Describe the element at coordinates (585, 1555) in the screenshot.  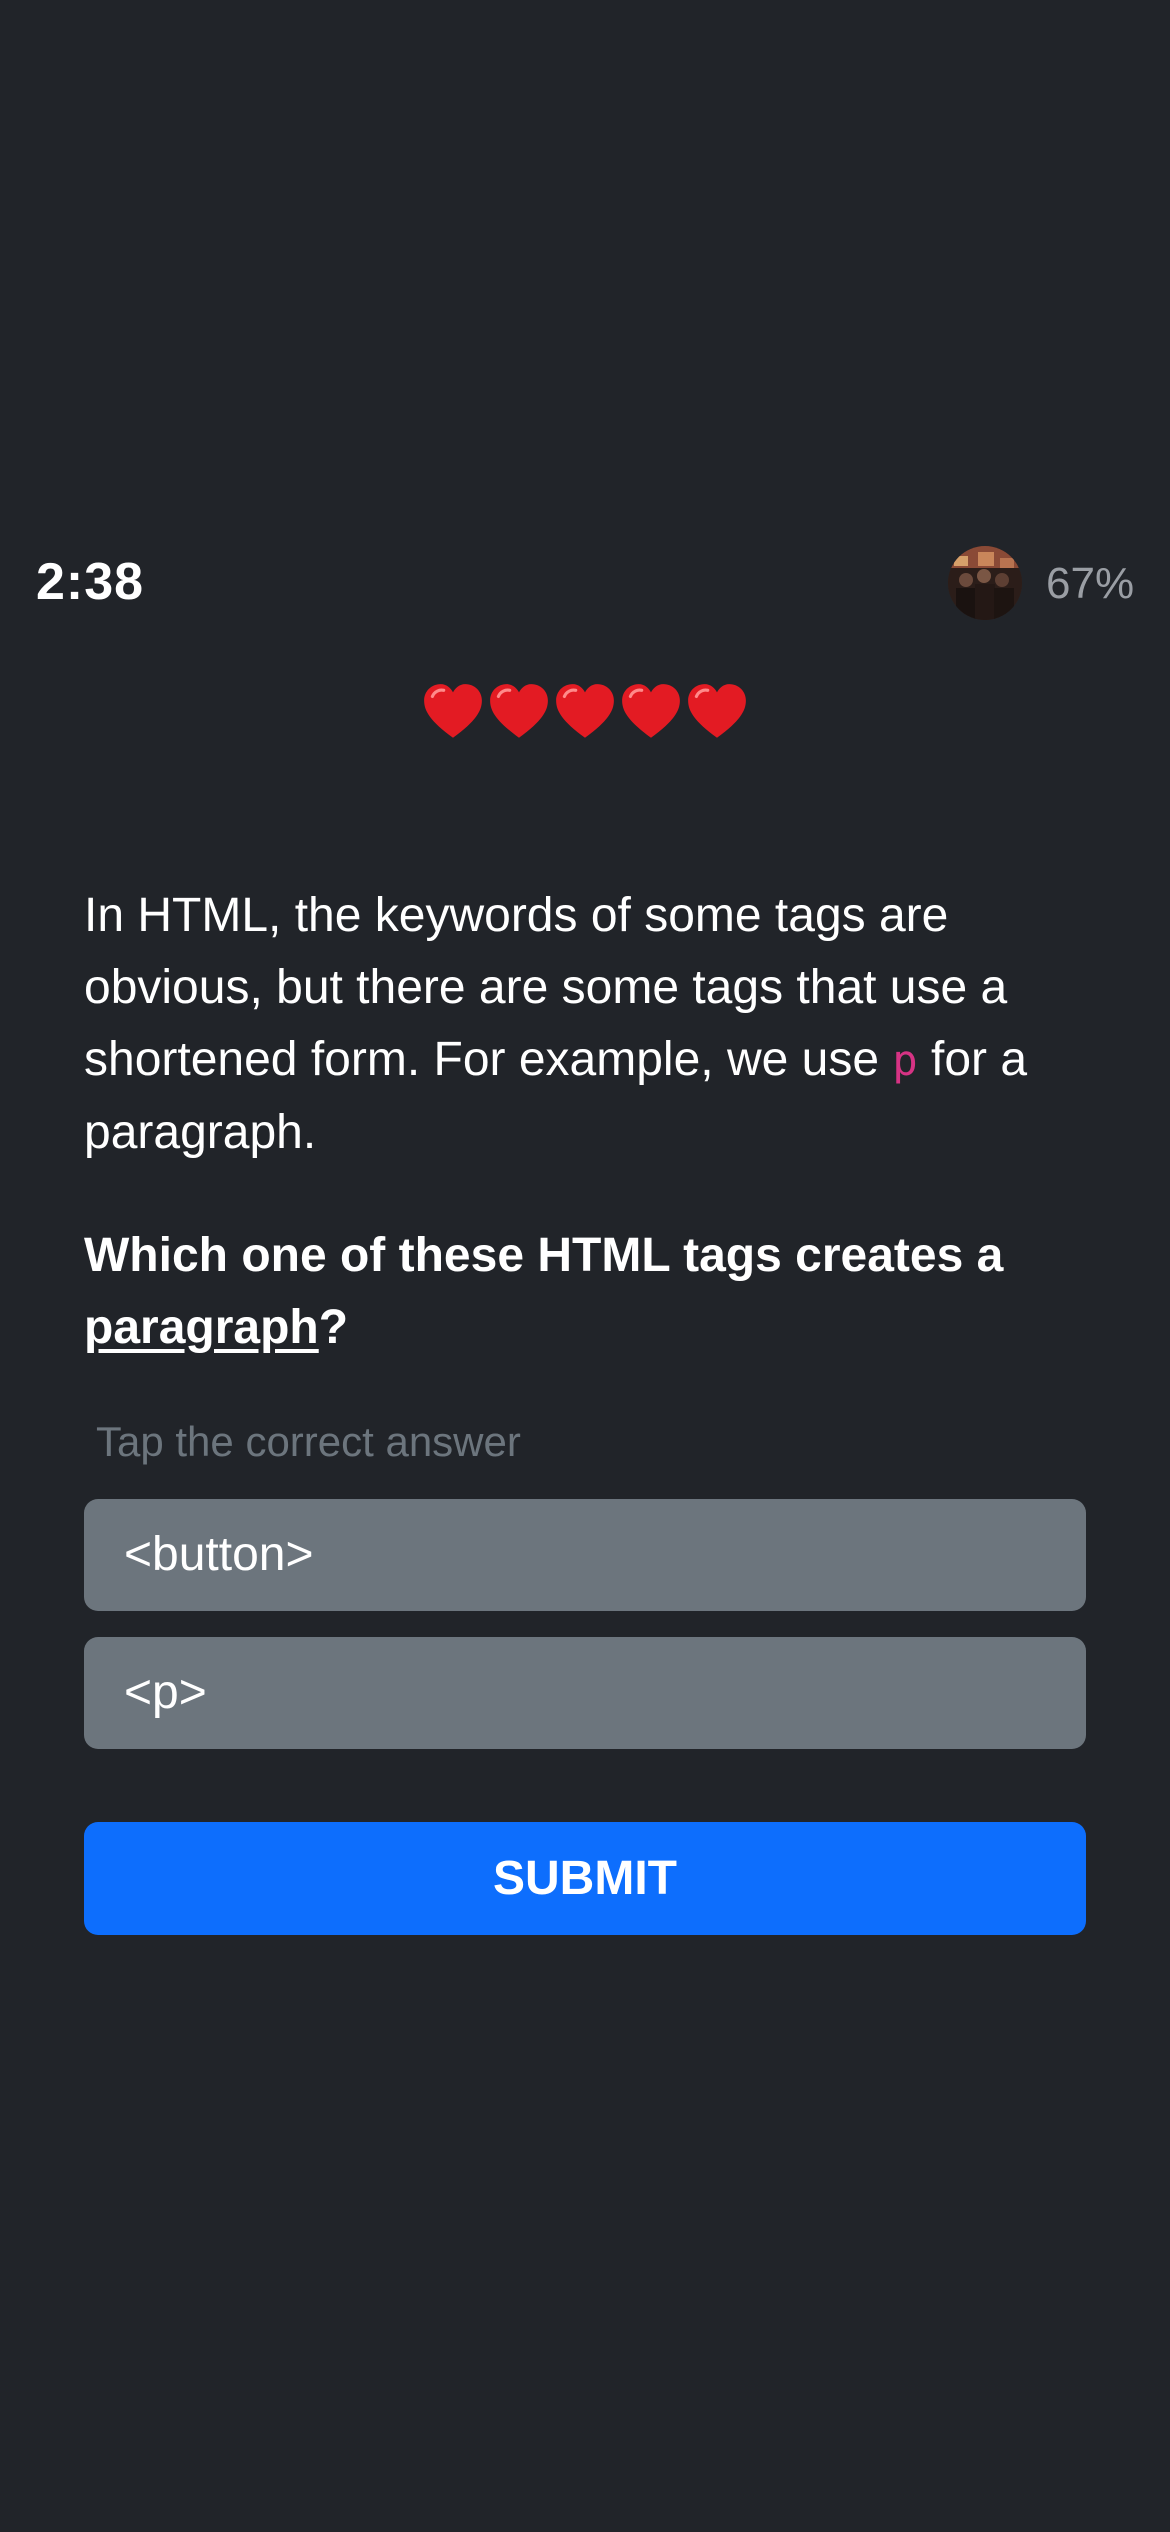
I see `answer-option-button-tag: <button>` at that location.